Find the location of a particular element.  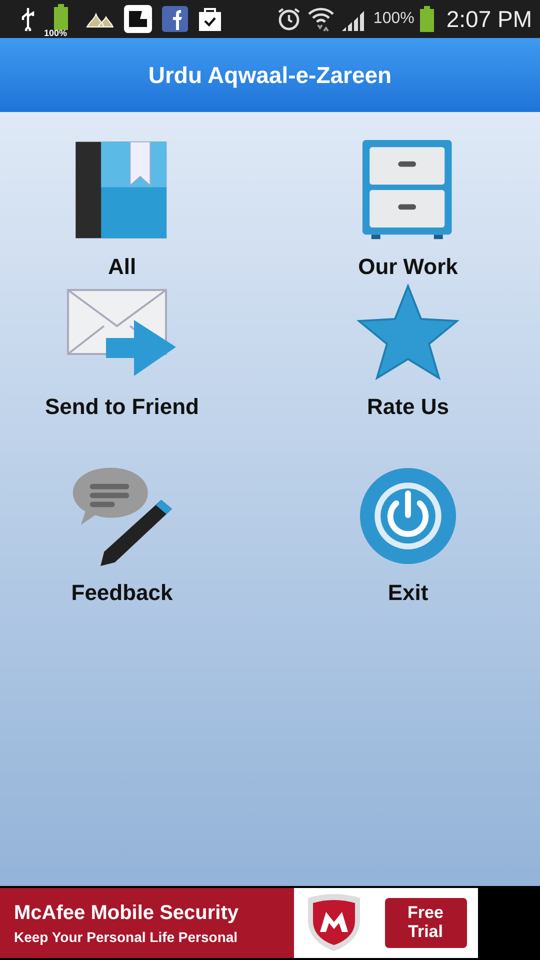

alarm-icon is located at coordinates (289, 19).